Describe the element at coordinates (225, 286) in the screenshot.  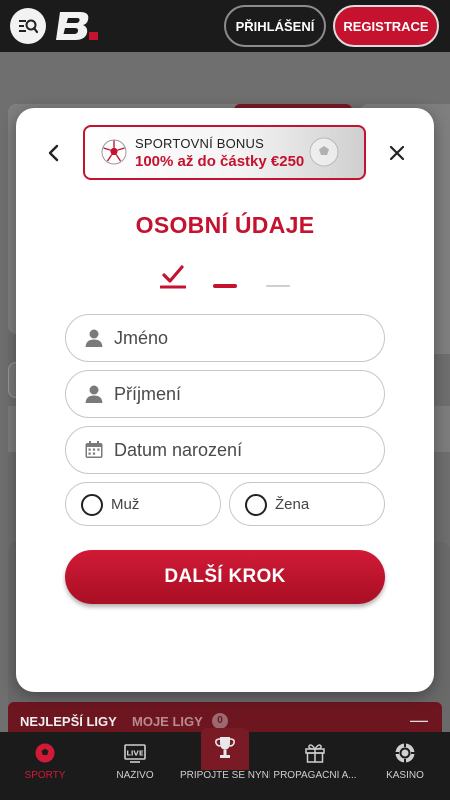
I see `step-indicator-current` at that location.